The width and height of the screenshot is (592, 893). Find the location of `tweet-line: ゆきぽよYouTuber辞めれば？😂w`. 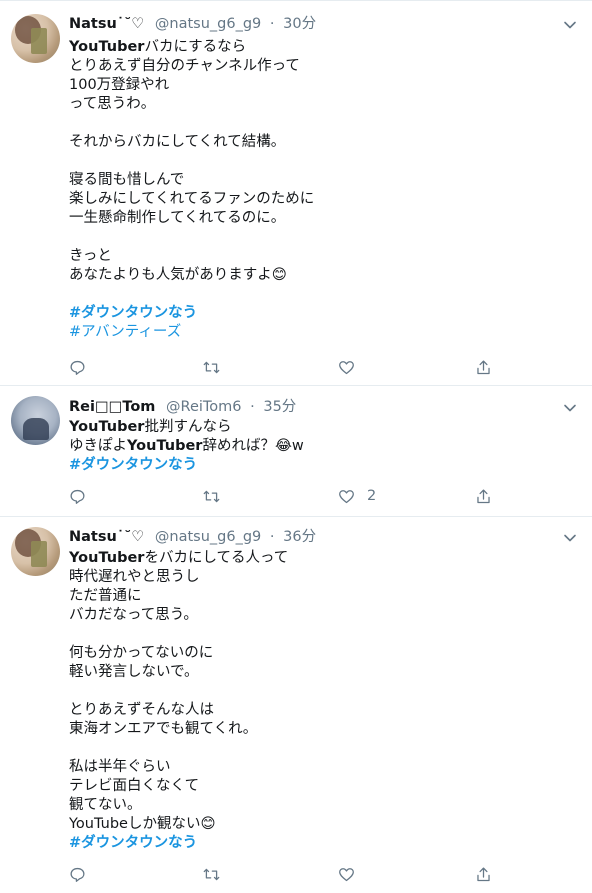

tweet-line: ゆきぽよYouTuber辞めれば？😂w is located at coordinates (324, 446).